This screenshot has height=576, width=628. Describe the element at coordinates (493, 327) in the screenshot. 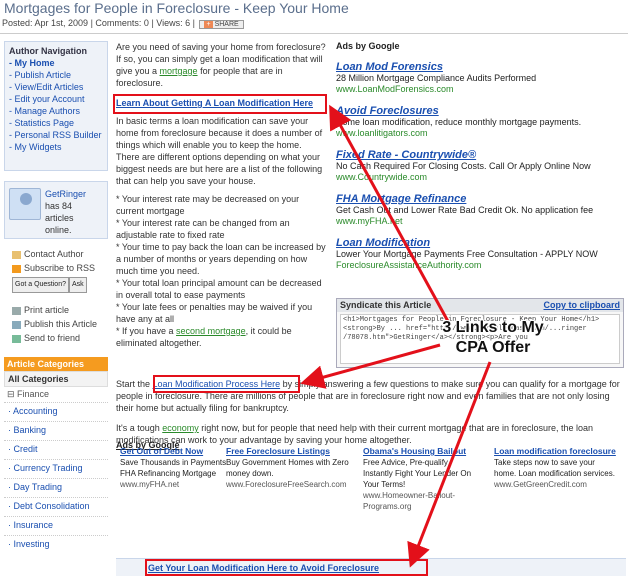

I see `callout-line-1: 3 Links to My` at that location.